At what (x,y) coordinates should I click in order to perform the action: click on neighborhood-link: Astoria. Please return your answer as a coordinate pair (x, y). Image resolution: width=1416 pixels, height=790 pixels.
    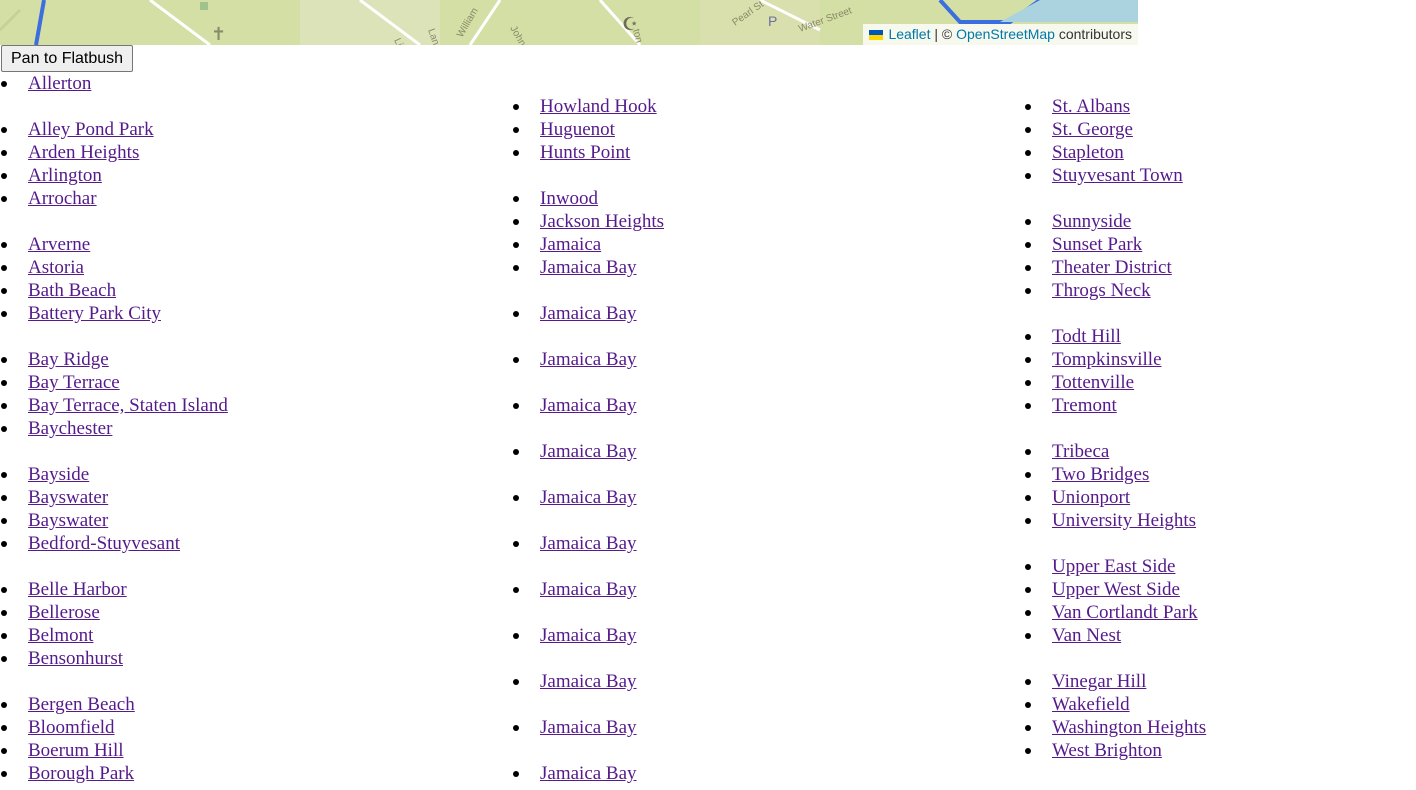
    Looking at the image, I should click on (56, 267).